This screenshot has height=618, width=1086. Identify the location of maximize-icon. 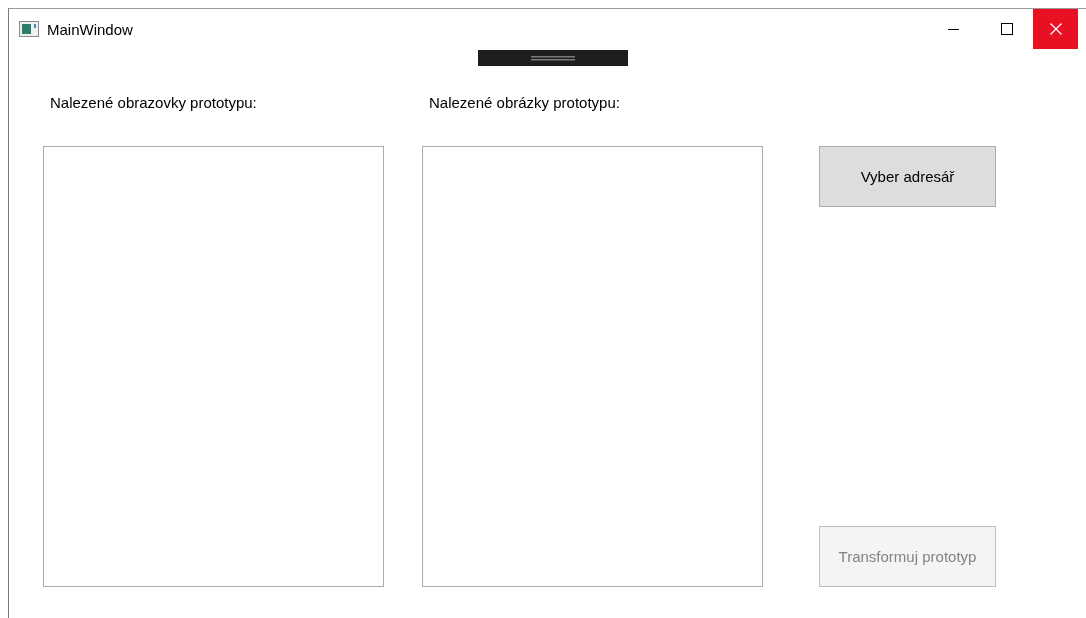
(1006, 29).